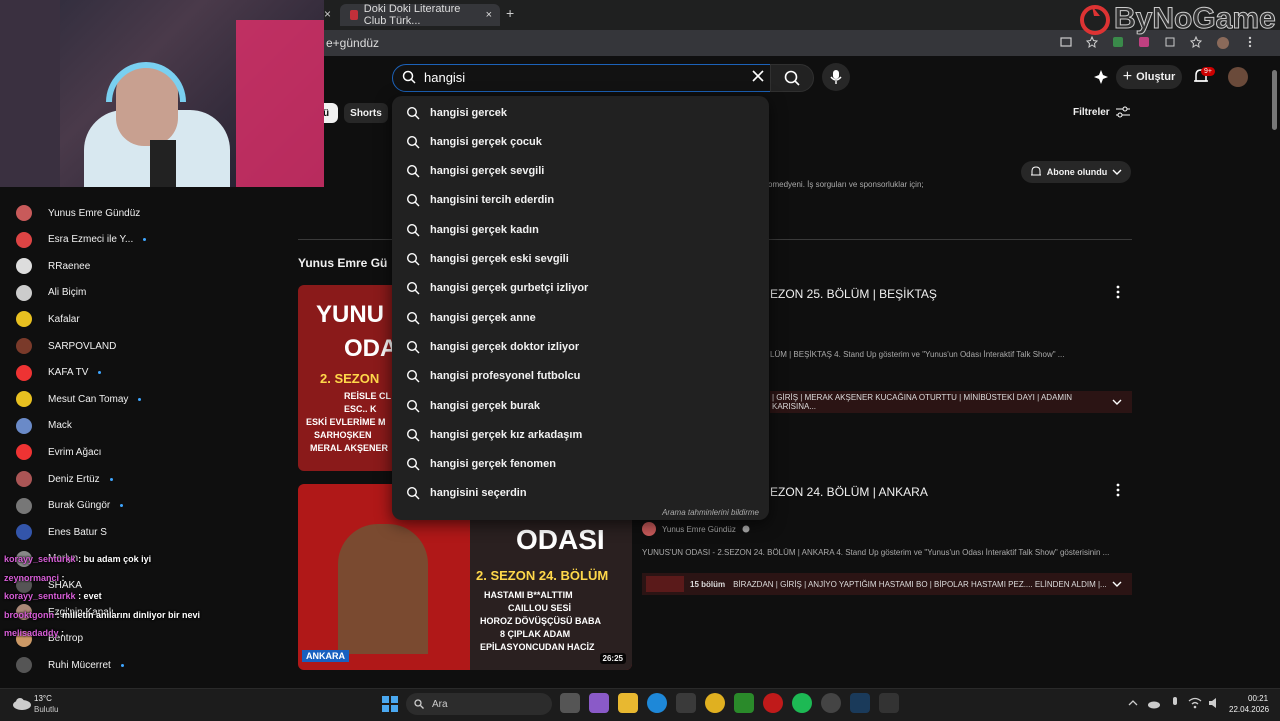 The width and height of the screenshot is (1280, 721). I want to click on steam-icon, so click(860, 703).